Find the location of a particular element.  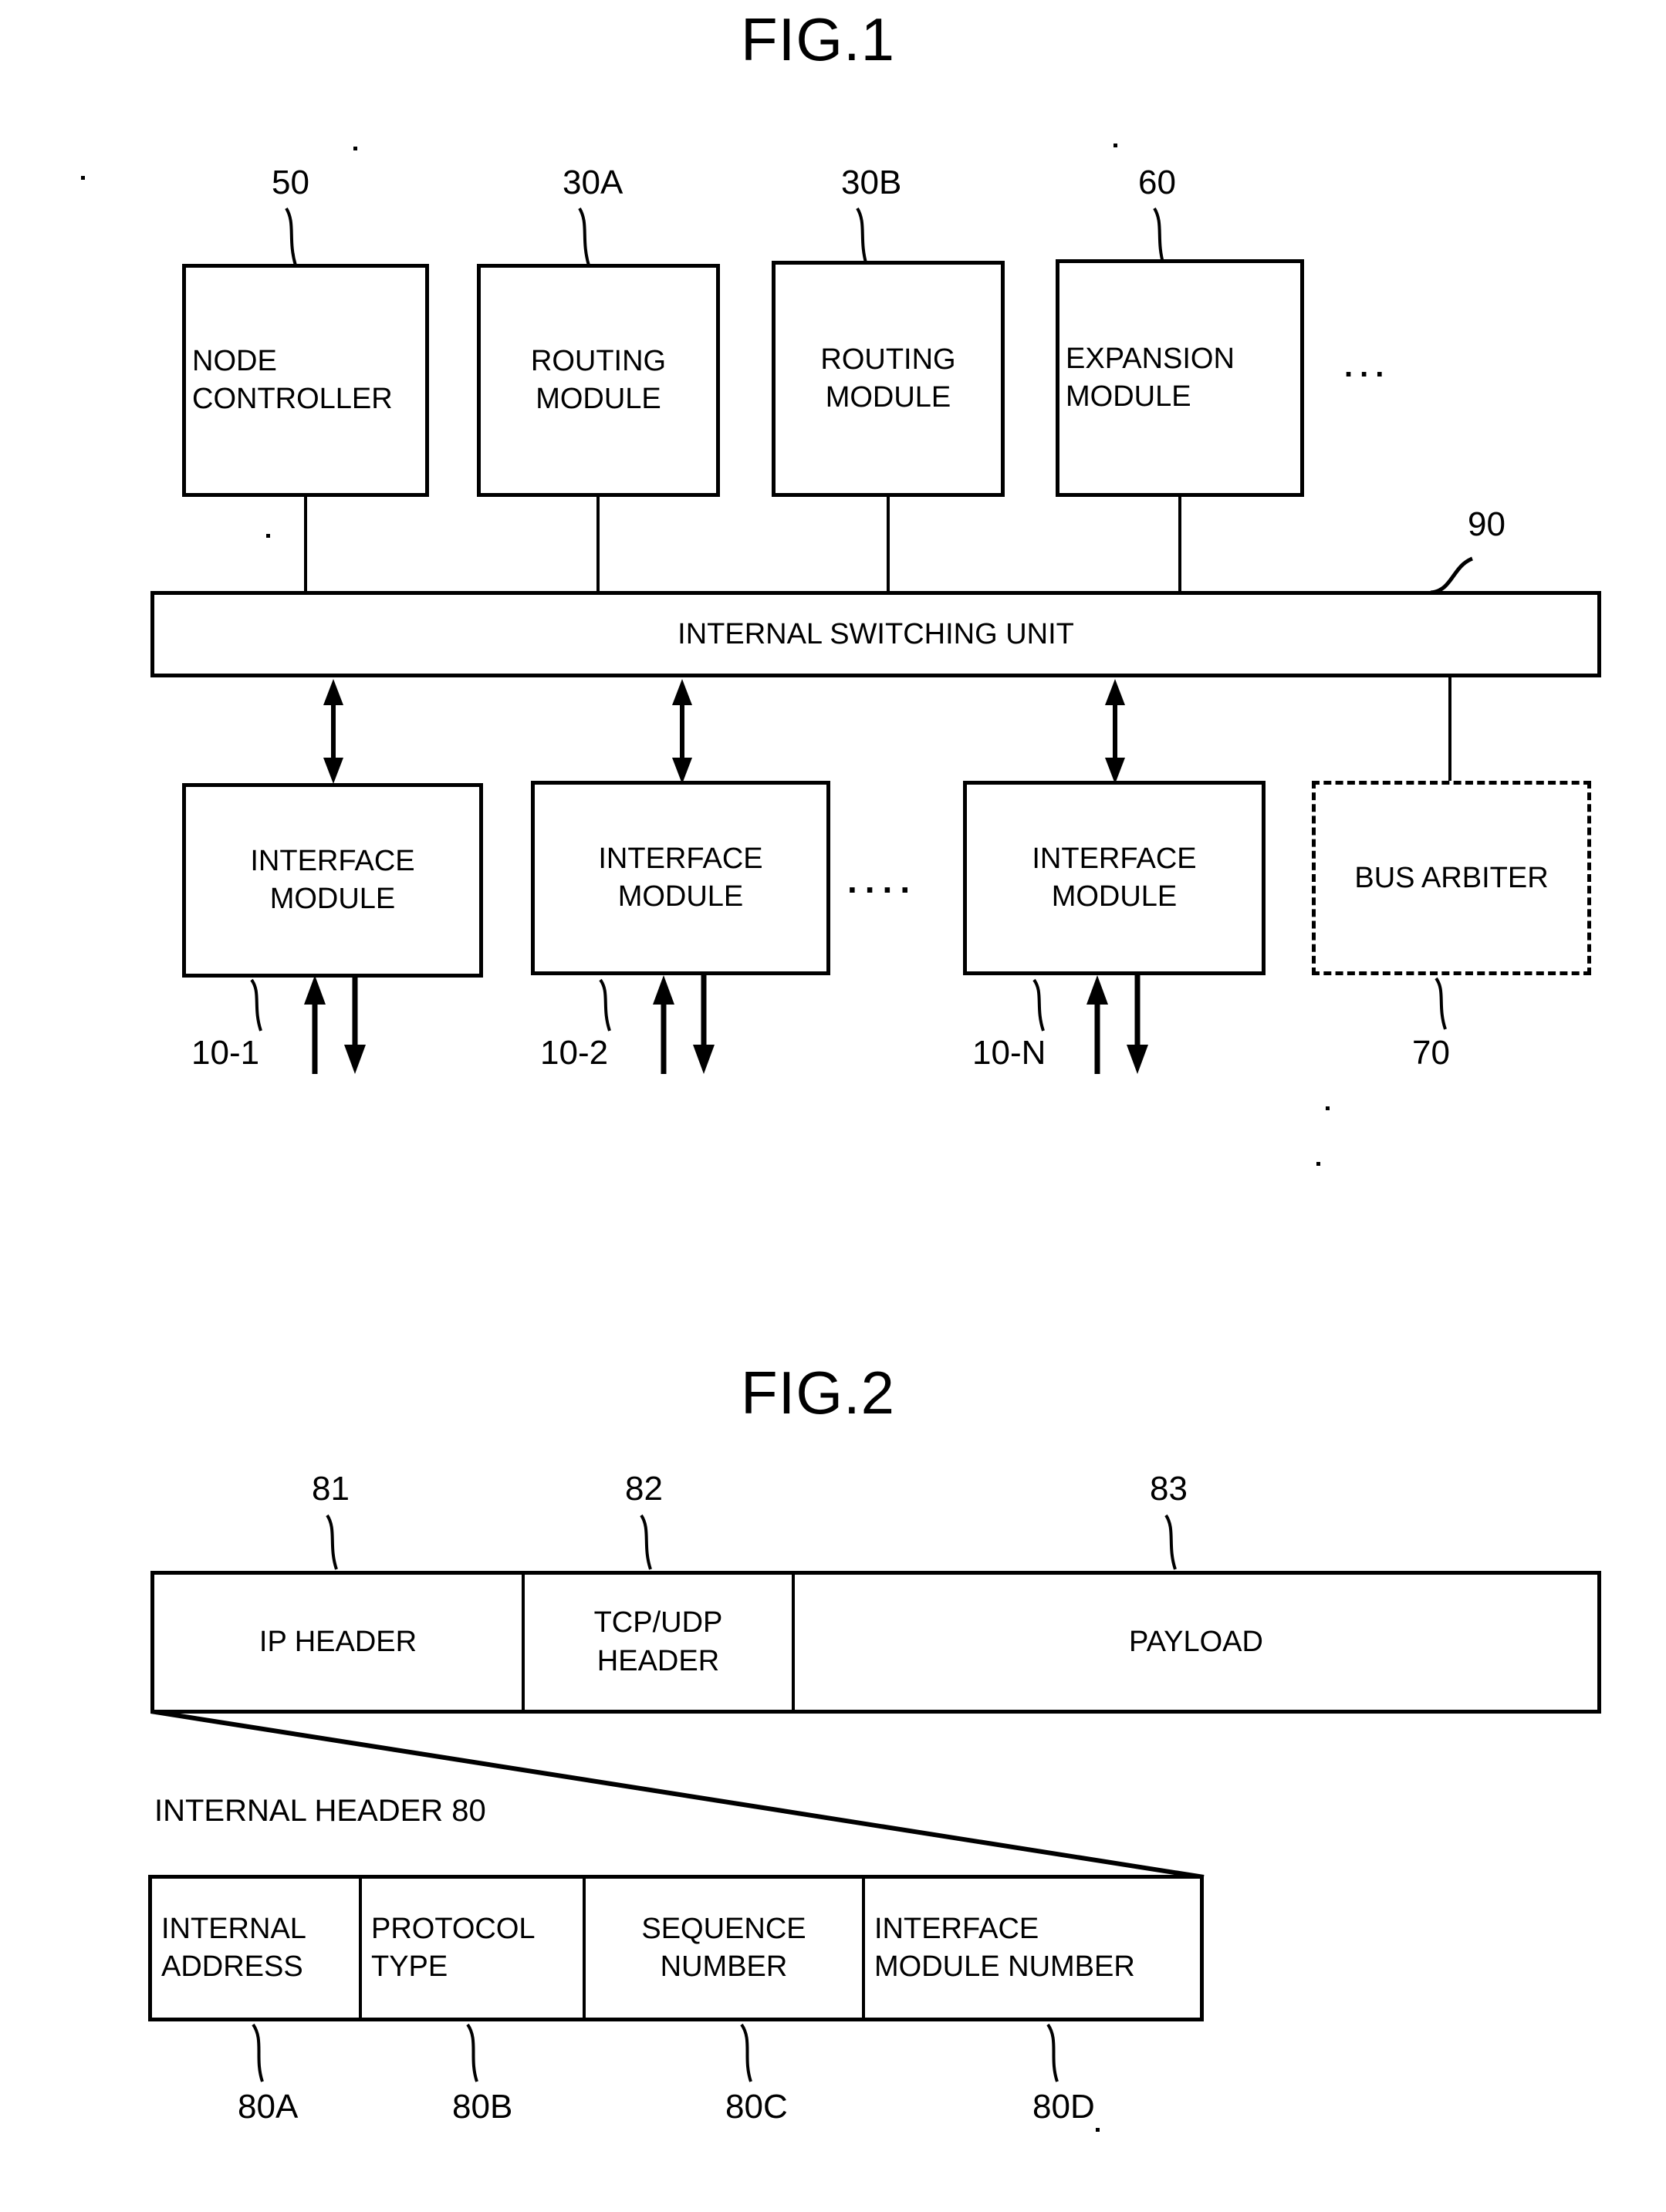

leader-line-10-N is located at coordinates (1043, 1005).